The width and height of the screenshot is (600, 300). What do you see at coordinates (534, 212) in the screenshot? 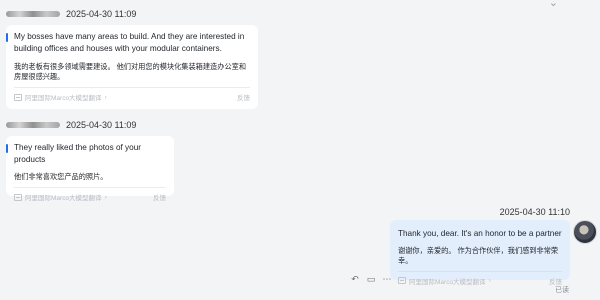
I see `message-timestamp: 2025-04-30 11:10` at bounding box center [534, 212].